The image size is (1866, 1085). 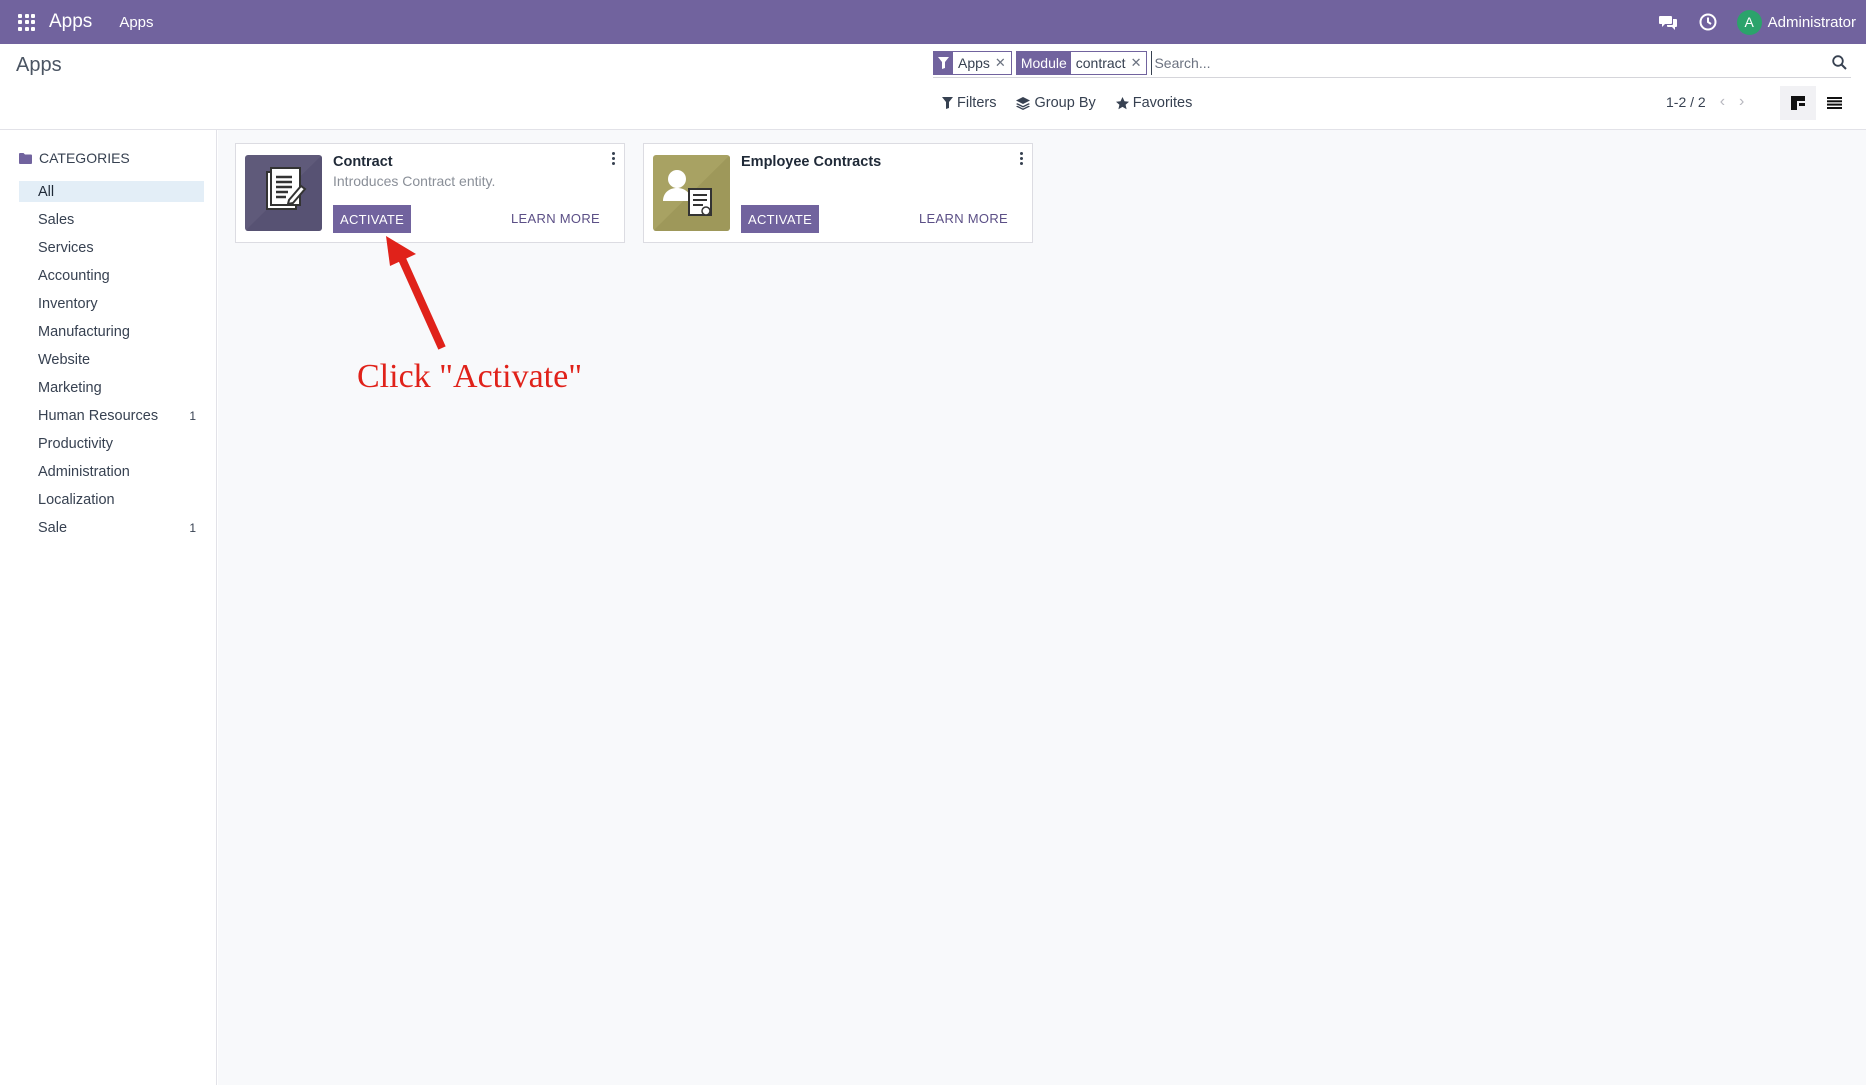 I want to click on sidebar-item-manufacturing: Manufacturing, so click(x=111, y=331).